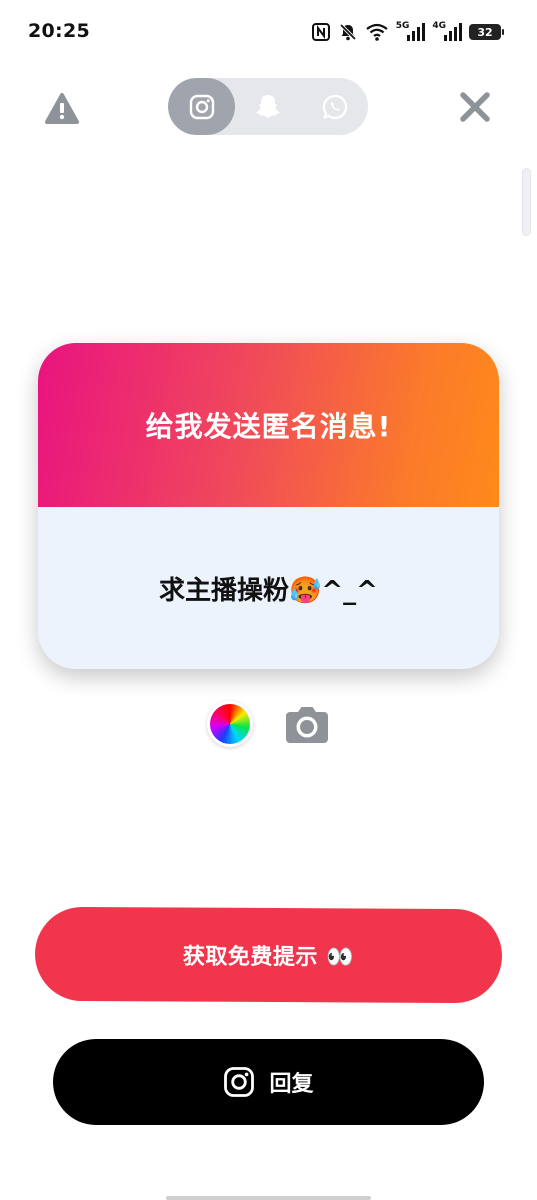  Describe the element at coordinates (268, 957) in the screenshot. I see `free-hint-label: 获取免费提示 👀` at that location.